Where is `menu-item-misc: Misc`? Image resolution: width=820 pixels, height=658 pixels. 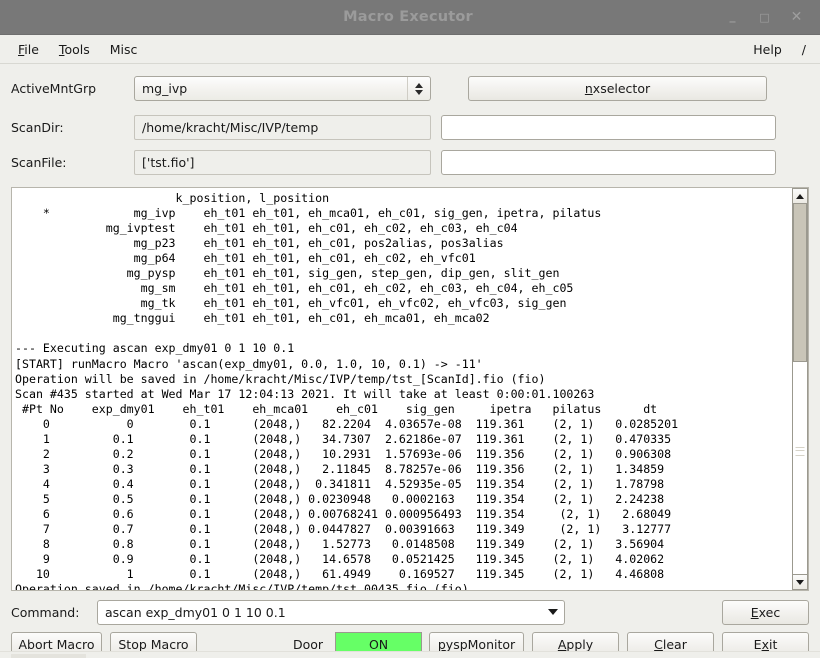
menu-item-misc: Misc is located at coordinates (124, 49).